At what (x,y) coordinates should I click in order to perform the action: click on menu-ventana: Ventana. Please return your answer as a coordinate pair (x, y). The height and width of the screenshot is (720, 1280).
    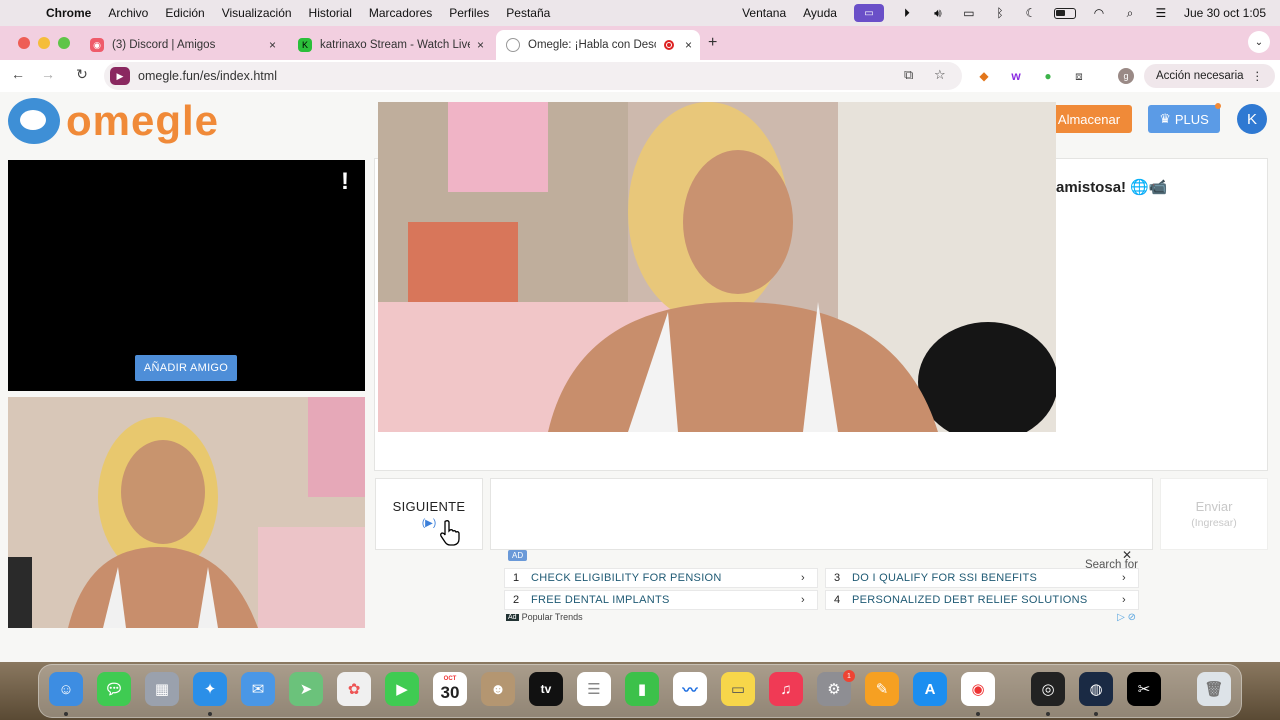
    Looking at the image, I should click on (764, 13).